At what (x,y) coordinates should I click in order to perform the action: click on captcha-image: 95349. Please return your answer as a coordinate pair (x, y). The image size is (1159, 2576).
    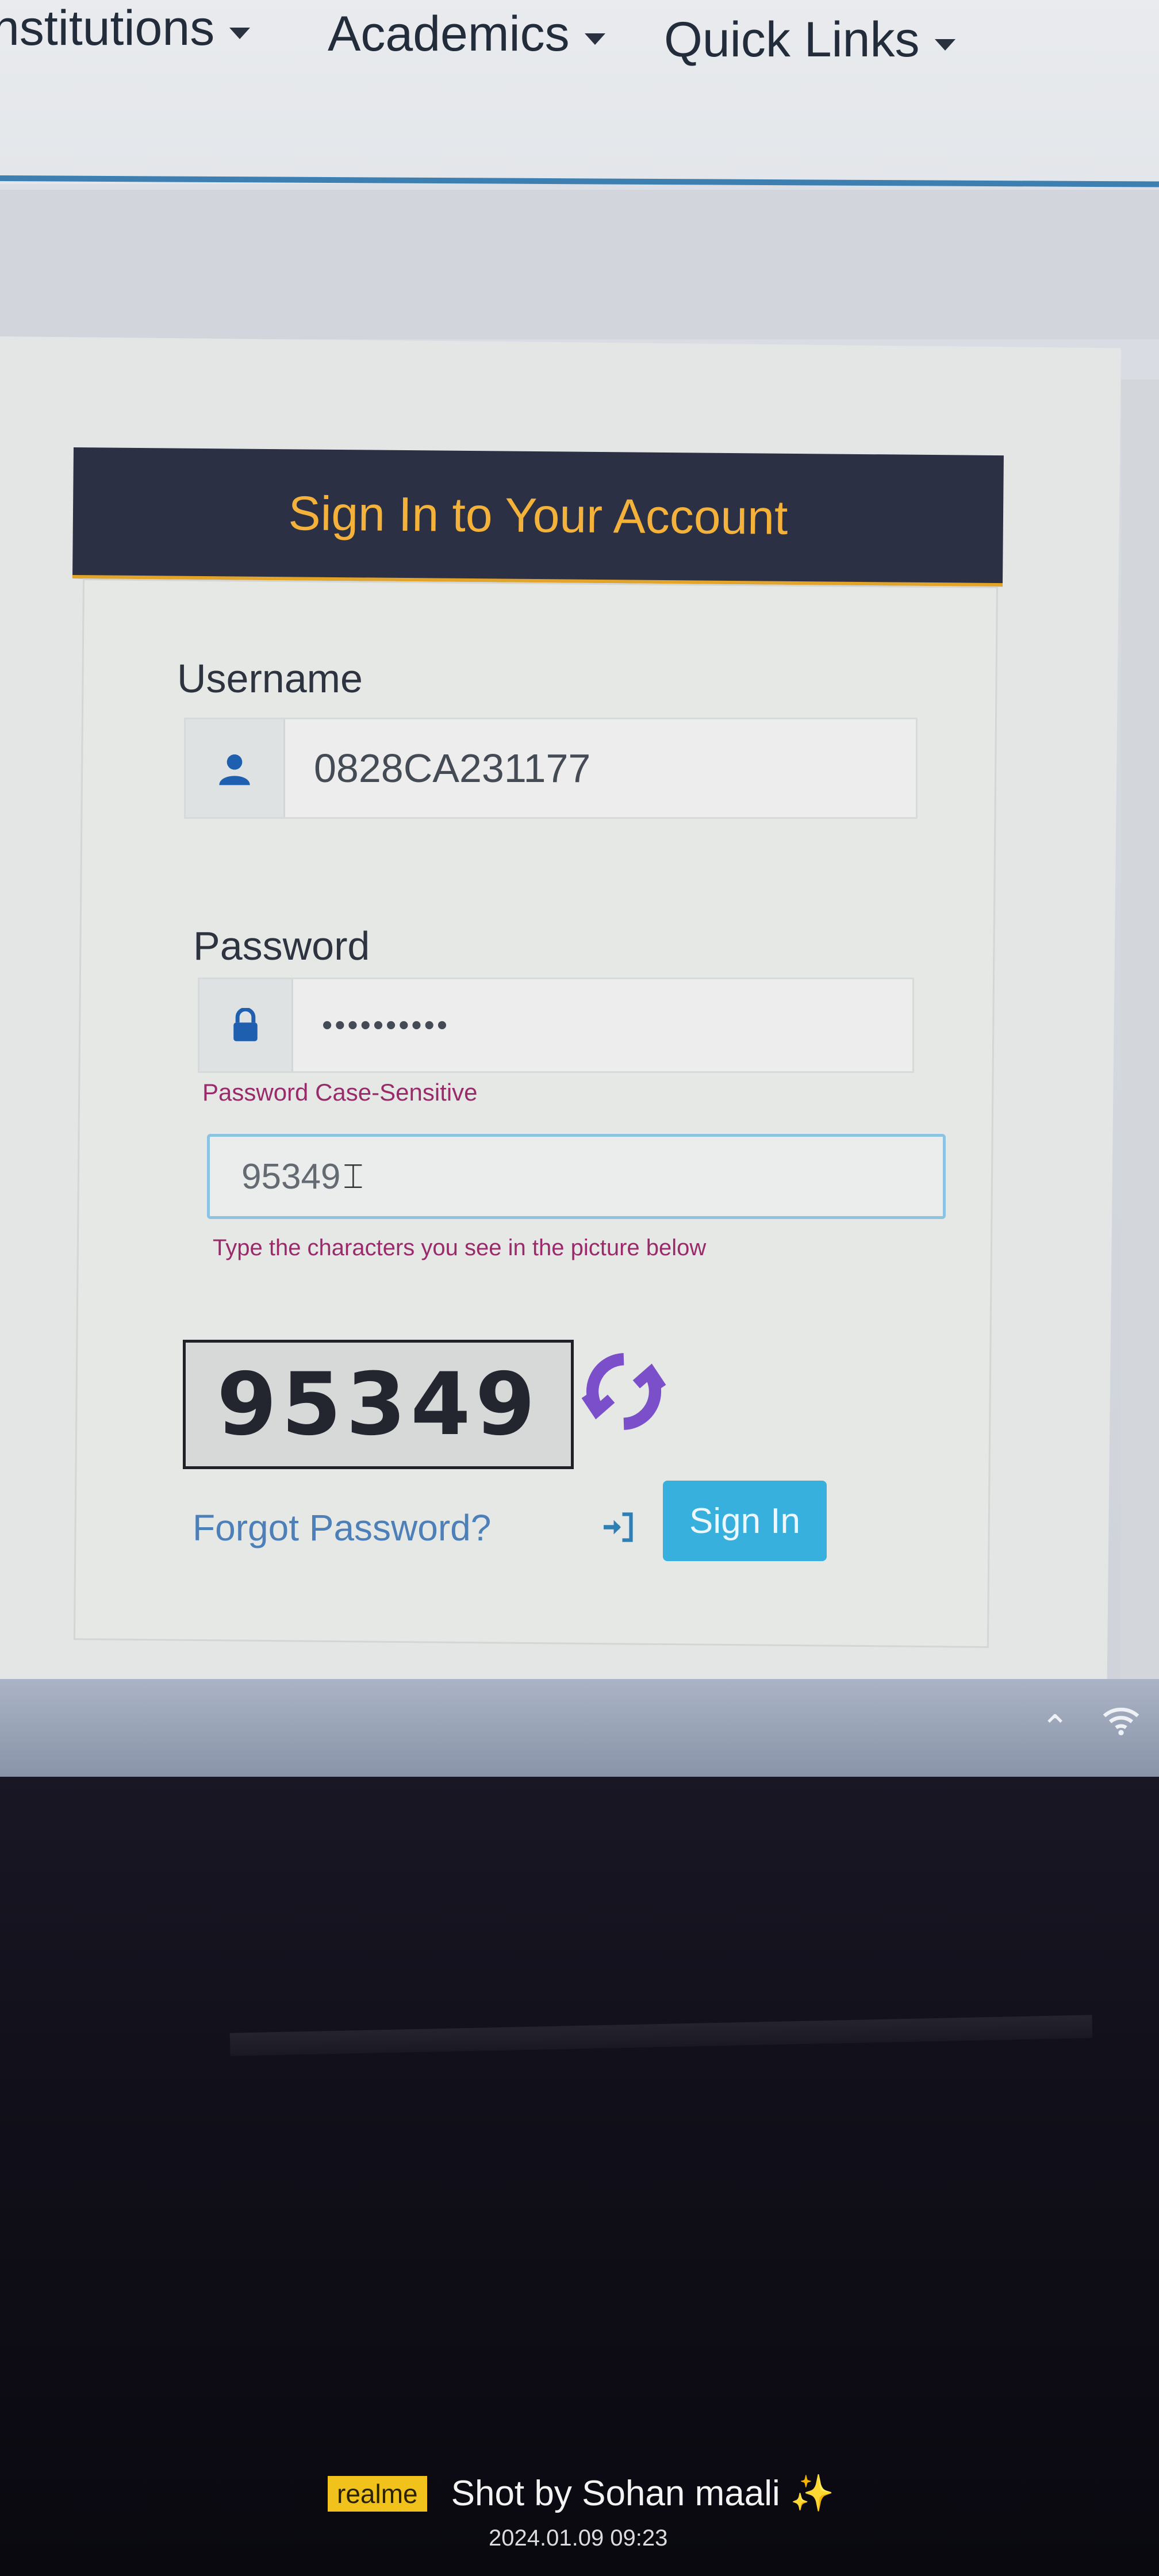
    Looking at the image, I should click on (378, 1404).